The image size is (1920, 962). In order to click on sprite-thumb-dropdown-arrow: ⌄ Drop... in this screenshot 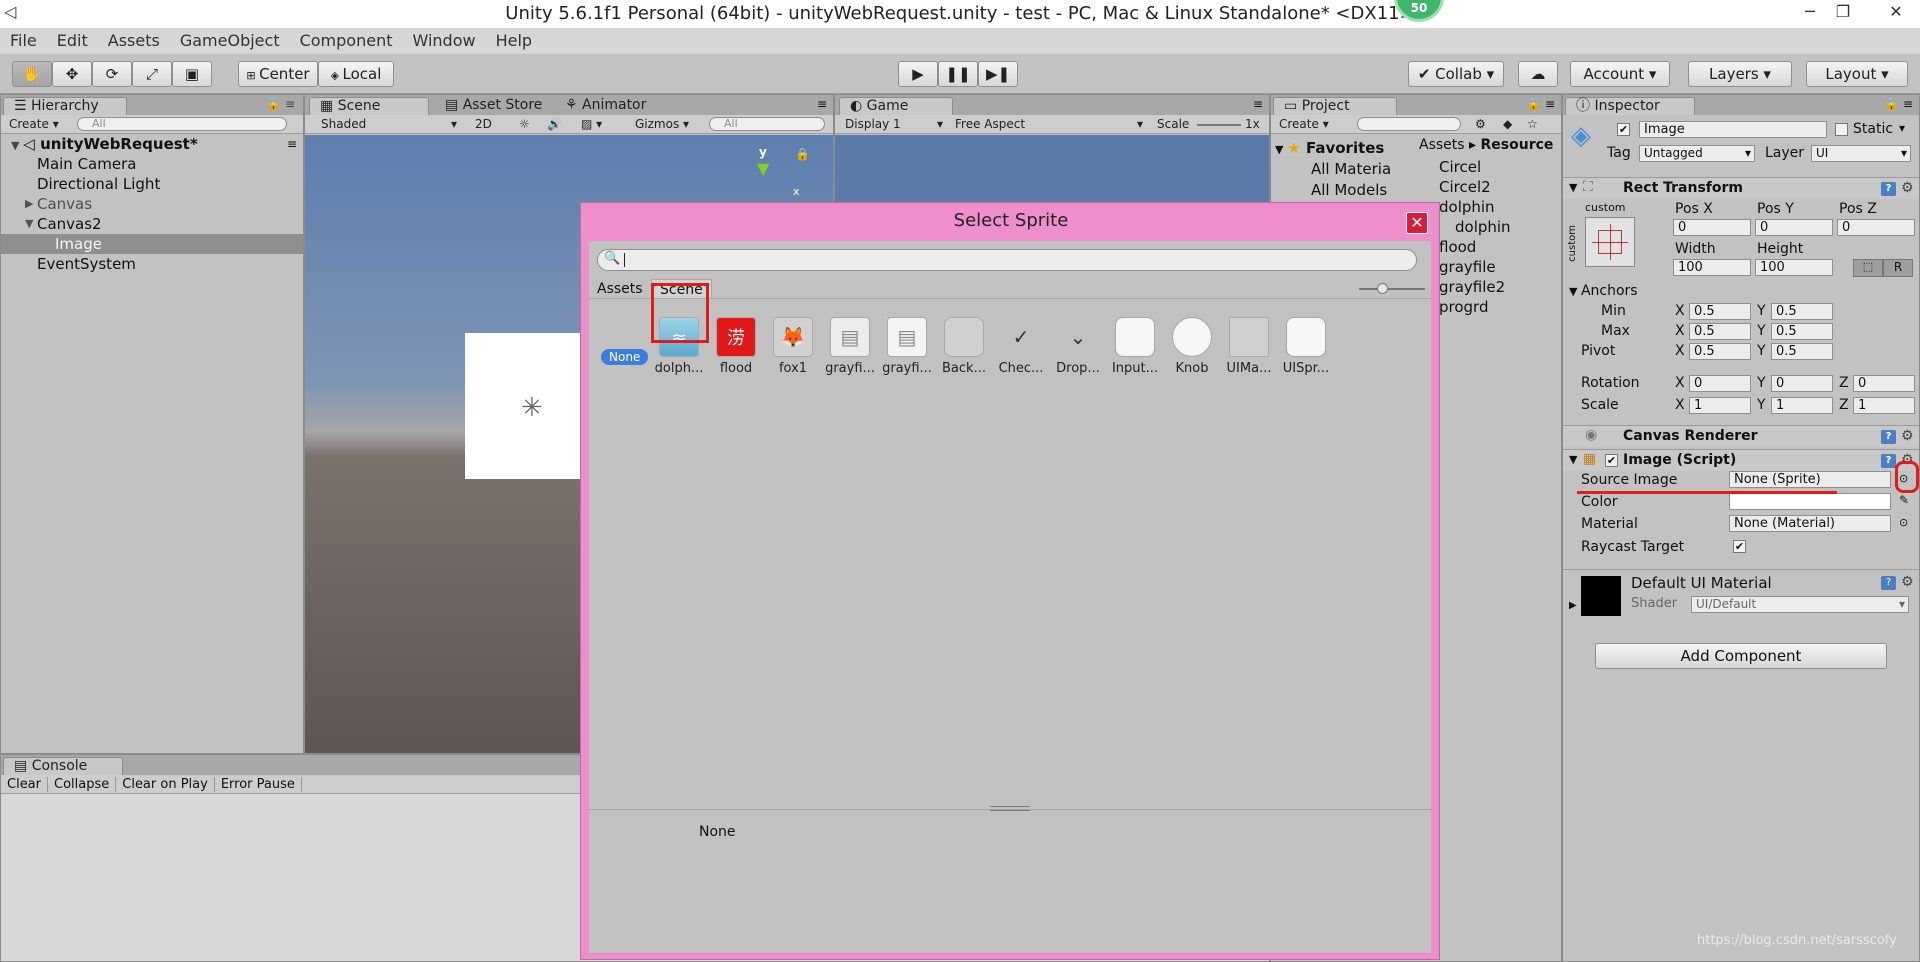, I will do `click(1078, 346)`.